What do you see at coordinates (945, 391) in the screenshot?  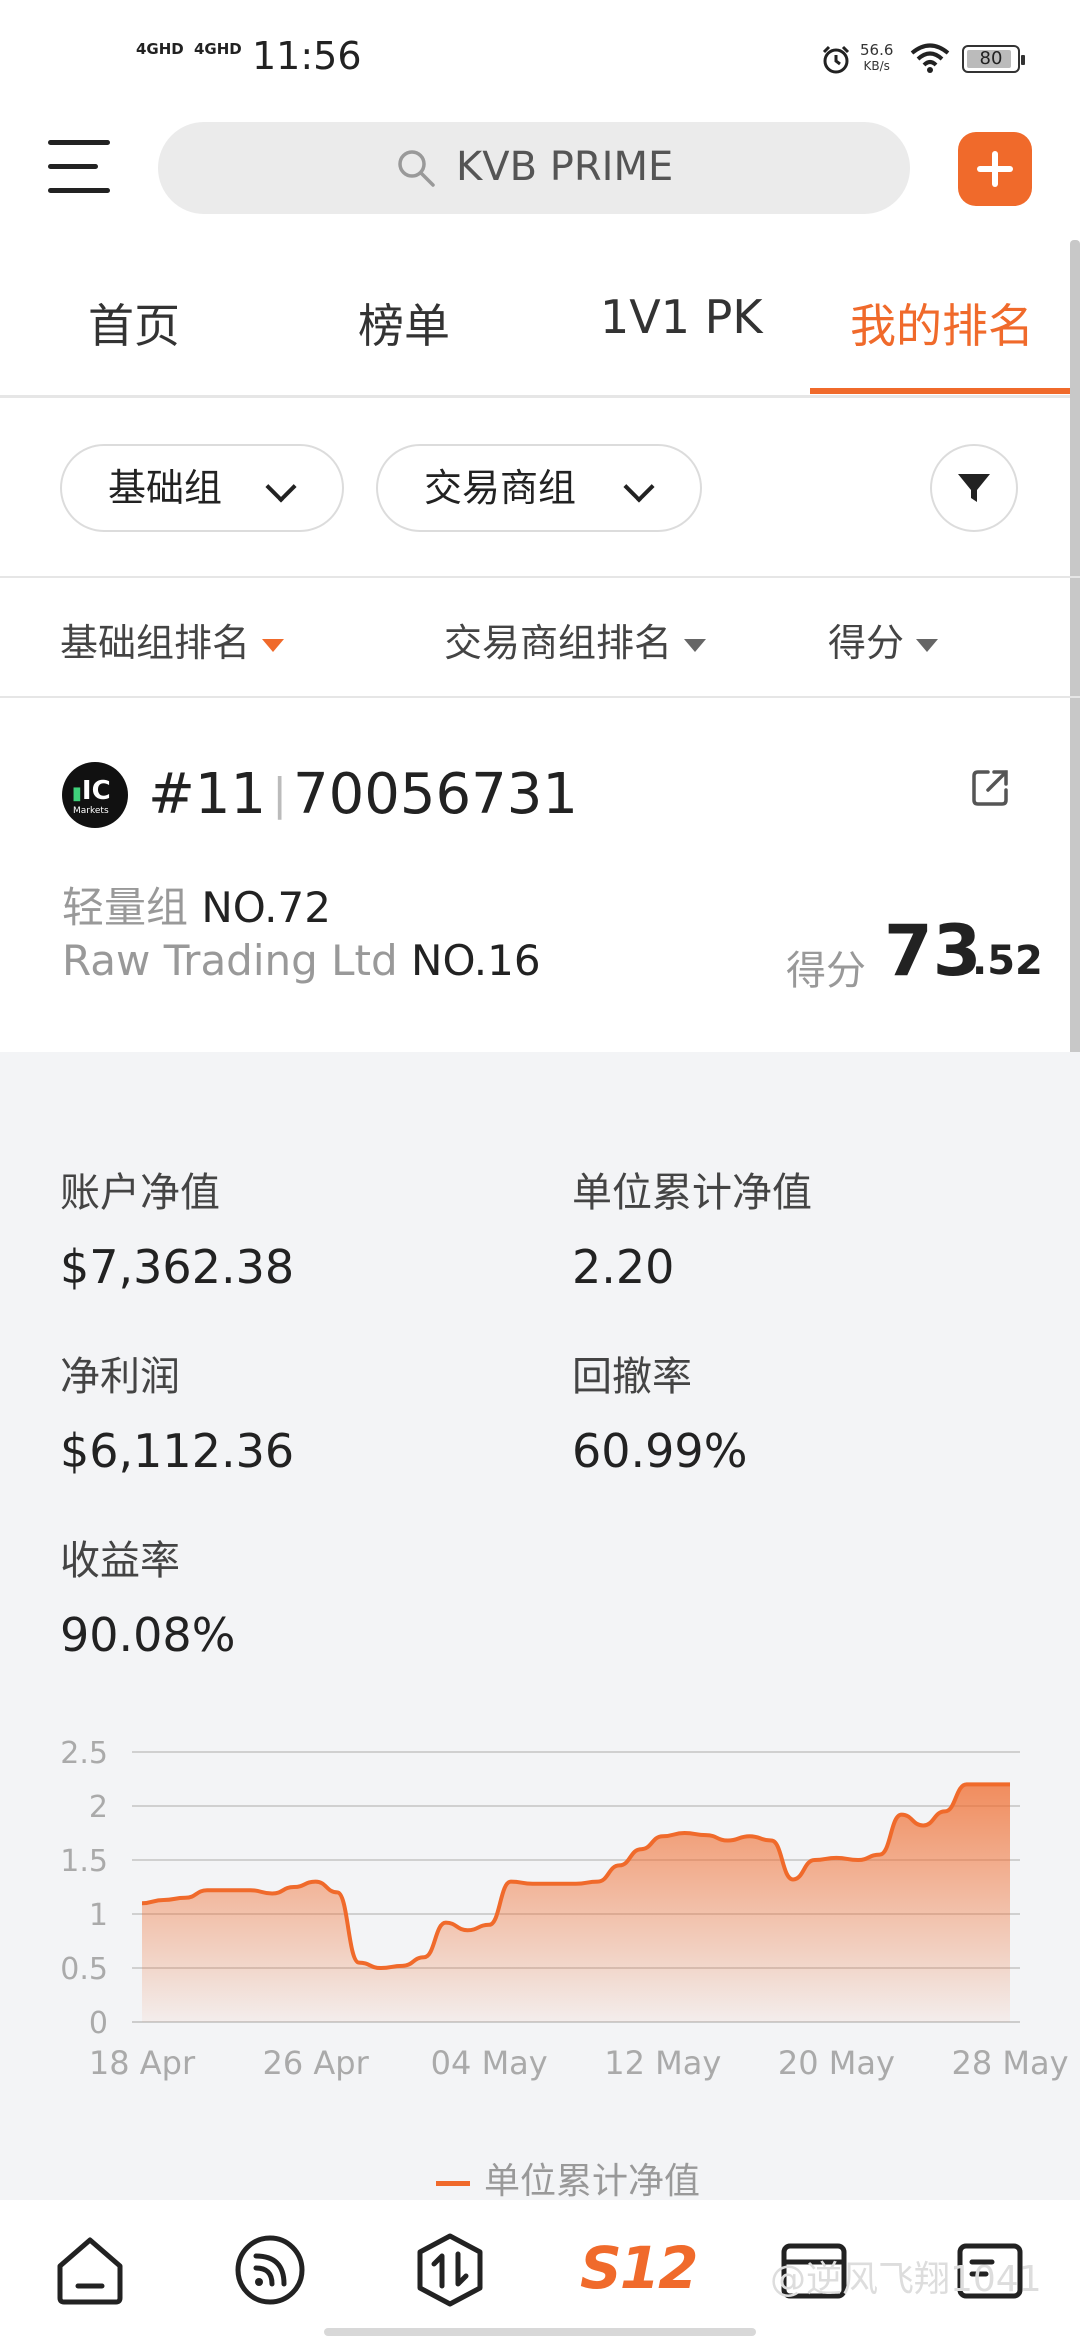 I see `active-tab-indicator` at bounding box center [945, 391].